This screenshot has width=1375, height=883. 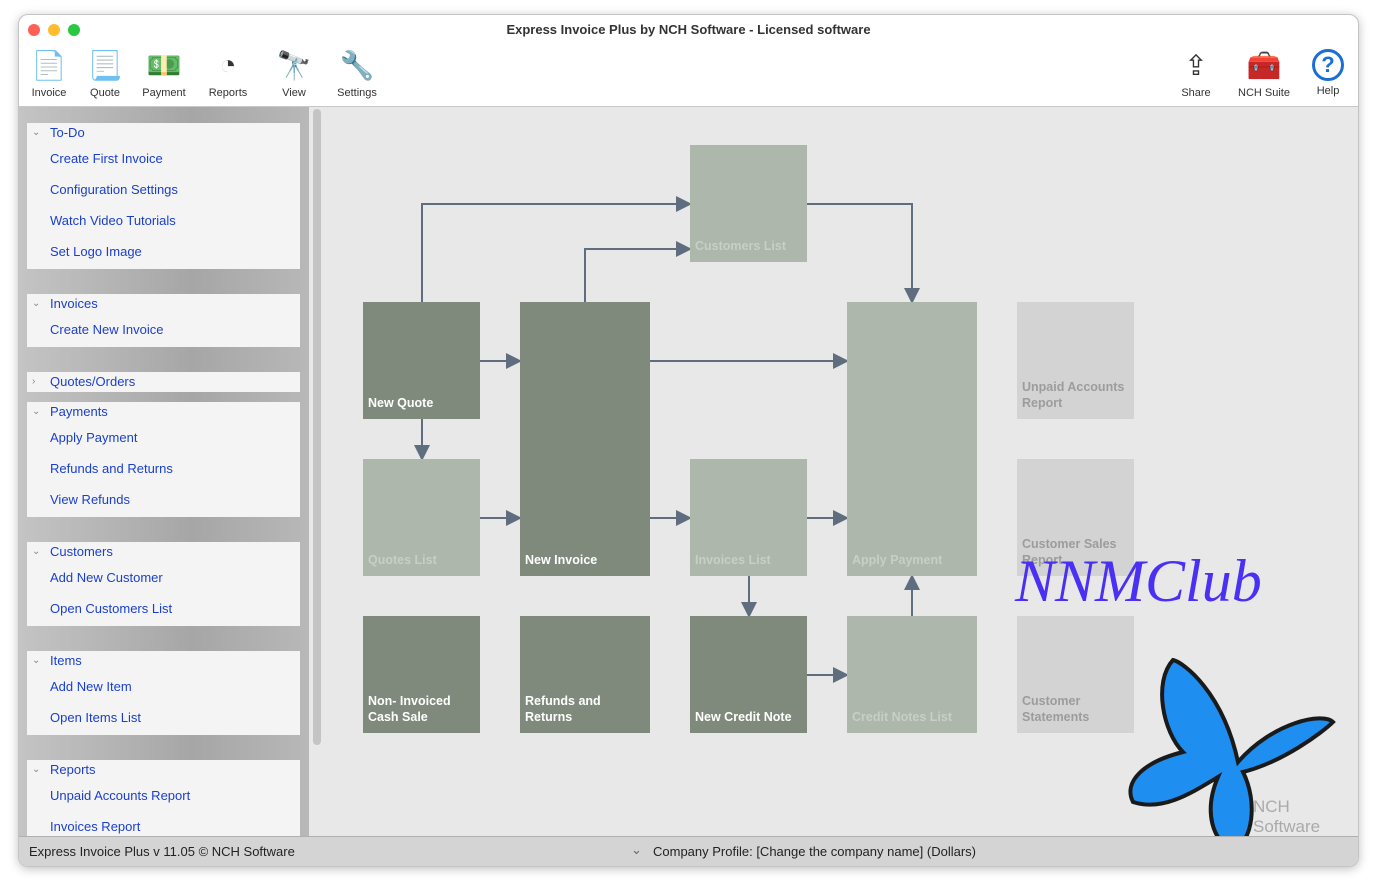 I want to click on toolbar-share-button: ⇪ Share, so click(x=1196, y=72).